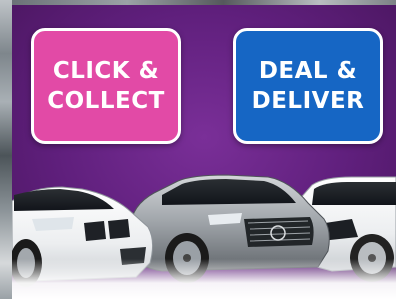 The width and height of the screenshot is (396, 299). I want to click on edge-photo-strip, so click(6, 149).